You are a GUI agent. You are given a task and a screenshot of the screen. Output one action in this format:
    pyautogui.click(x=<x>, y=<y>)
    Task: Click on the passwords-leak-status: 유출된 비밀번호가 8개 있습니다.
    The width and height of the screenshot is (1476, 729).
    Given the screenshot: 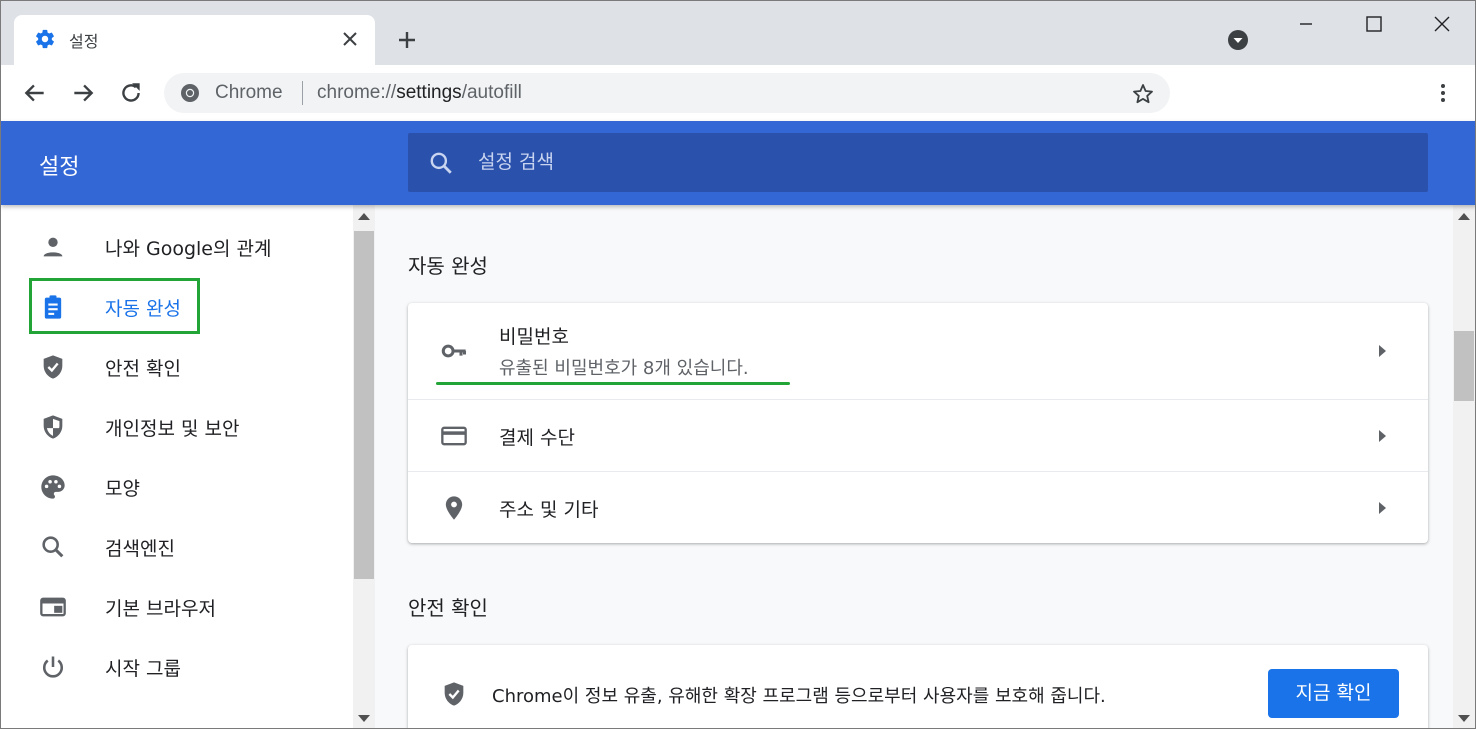 What is the action you would take?
    pyautogui.click(x=624, y=368)
    